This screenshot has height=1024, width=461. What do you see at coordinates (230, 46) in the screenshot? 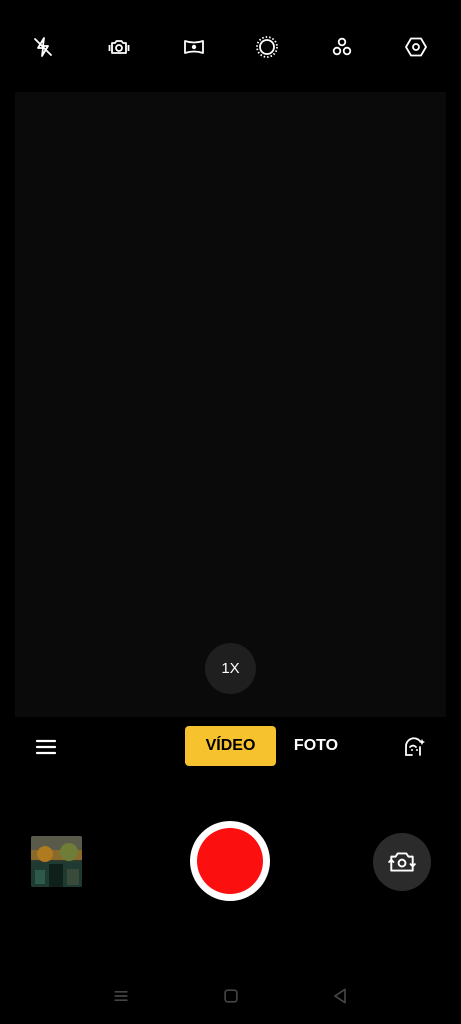
I see `top-toolbar` at bounding box center [230, 46].